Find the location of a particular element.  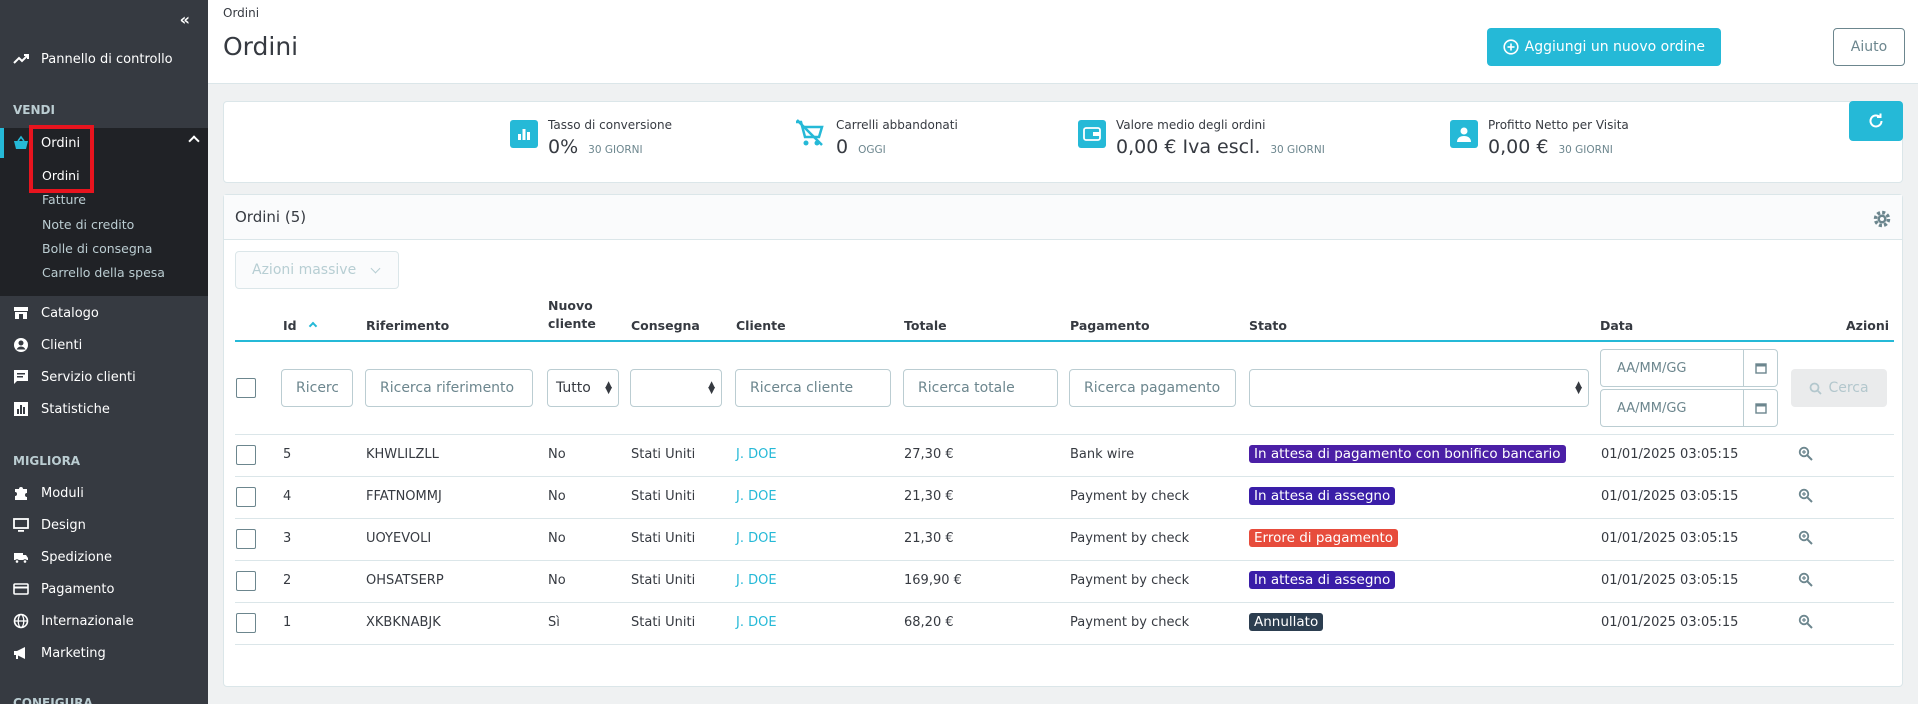

column-reference: Riferimento is located at coordinates (407, 325).